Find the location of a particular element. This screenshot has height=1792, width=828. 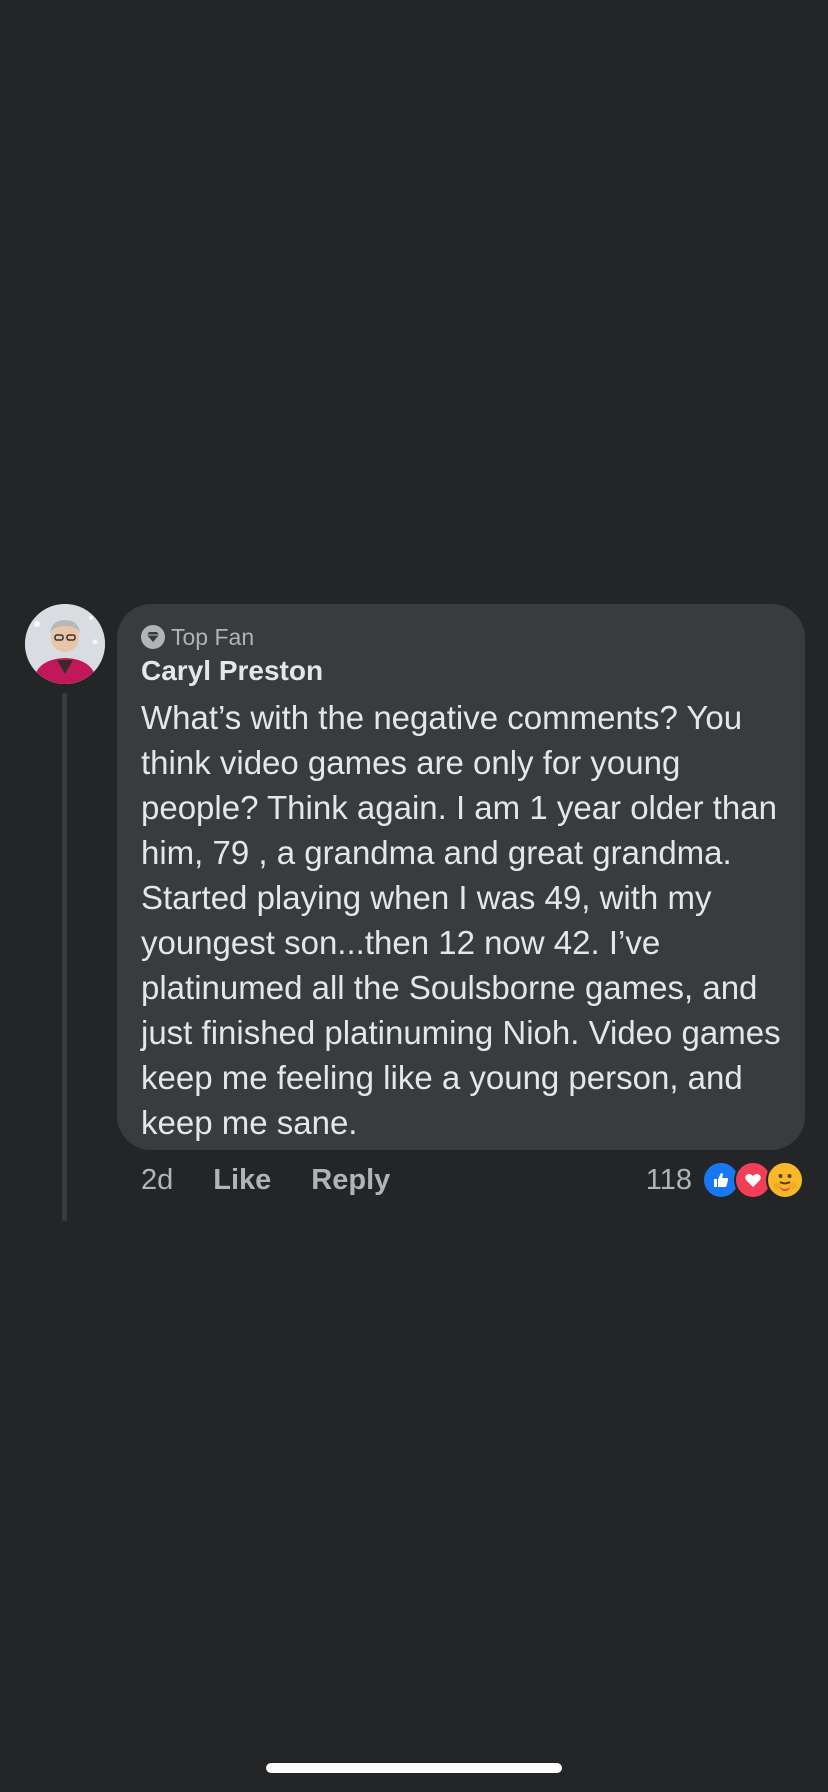

comment-actions: 2d Like Reply is located at coordinates (285, 1180).